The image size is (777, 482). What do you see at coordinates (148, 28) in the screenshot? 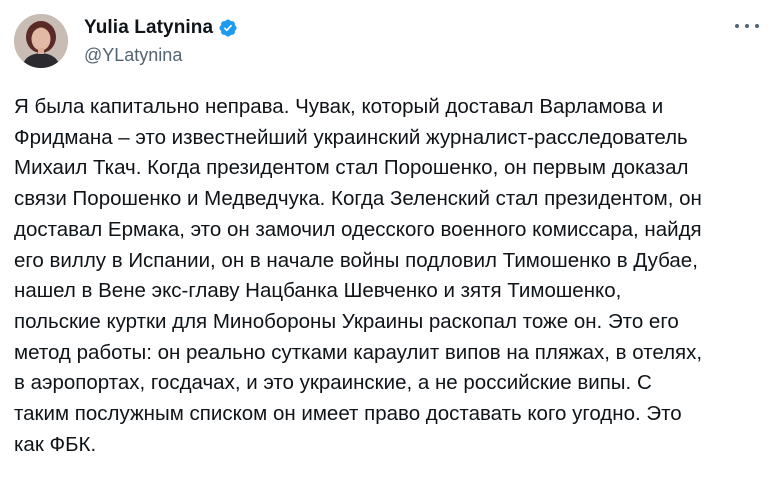
I see `author-name: Yulia Latynina` at bounding box center [148, 28].